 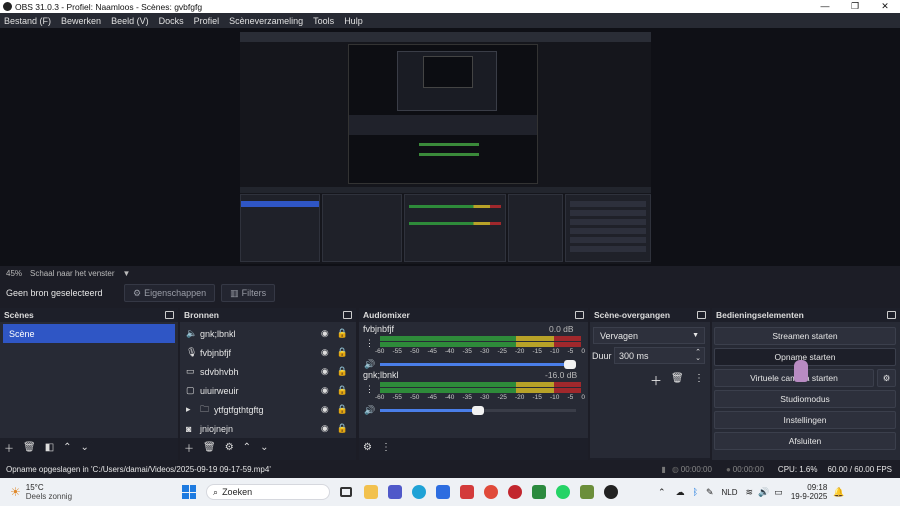 I want to click on language-indicator: NLD, so click(x=730, y=492).